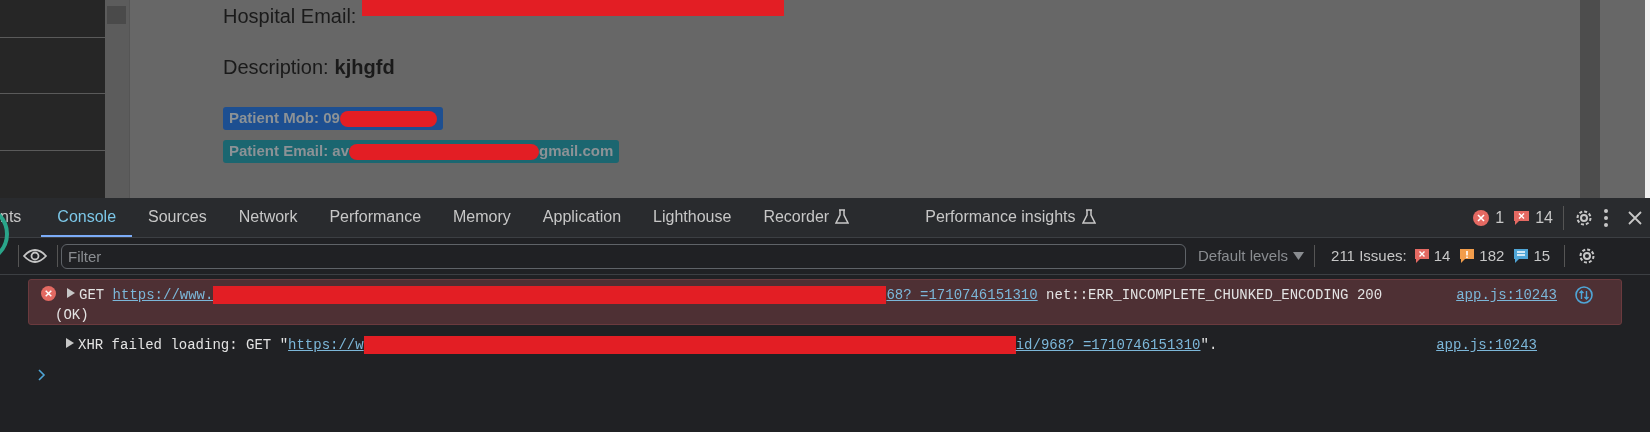 The width and height of the screenshot is (1650, 439). I want to click on issue-error-icon, so click(1421, 256).